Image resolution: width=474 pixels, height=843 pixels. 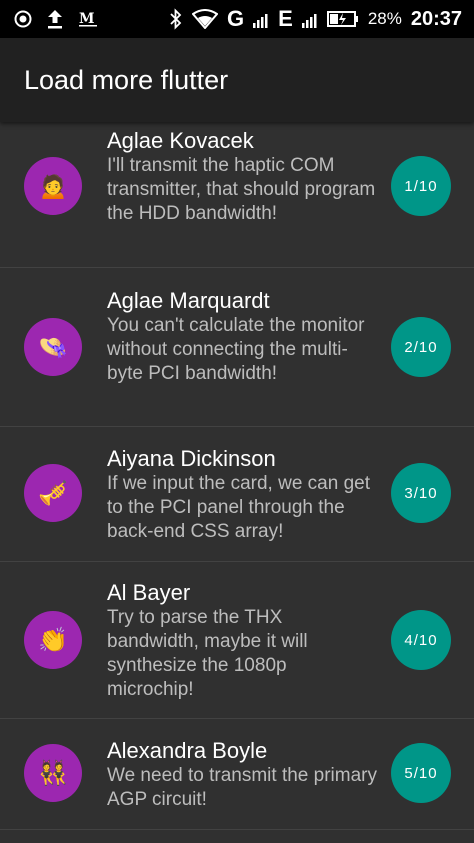 What do you see at coordinates (285, 18) in the screenshot?
I see `network-type-2: E` at bounding box center [285, 18].